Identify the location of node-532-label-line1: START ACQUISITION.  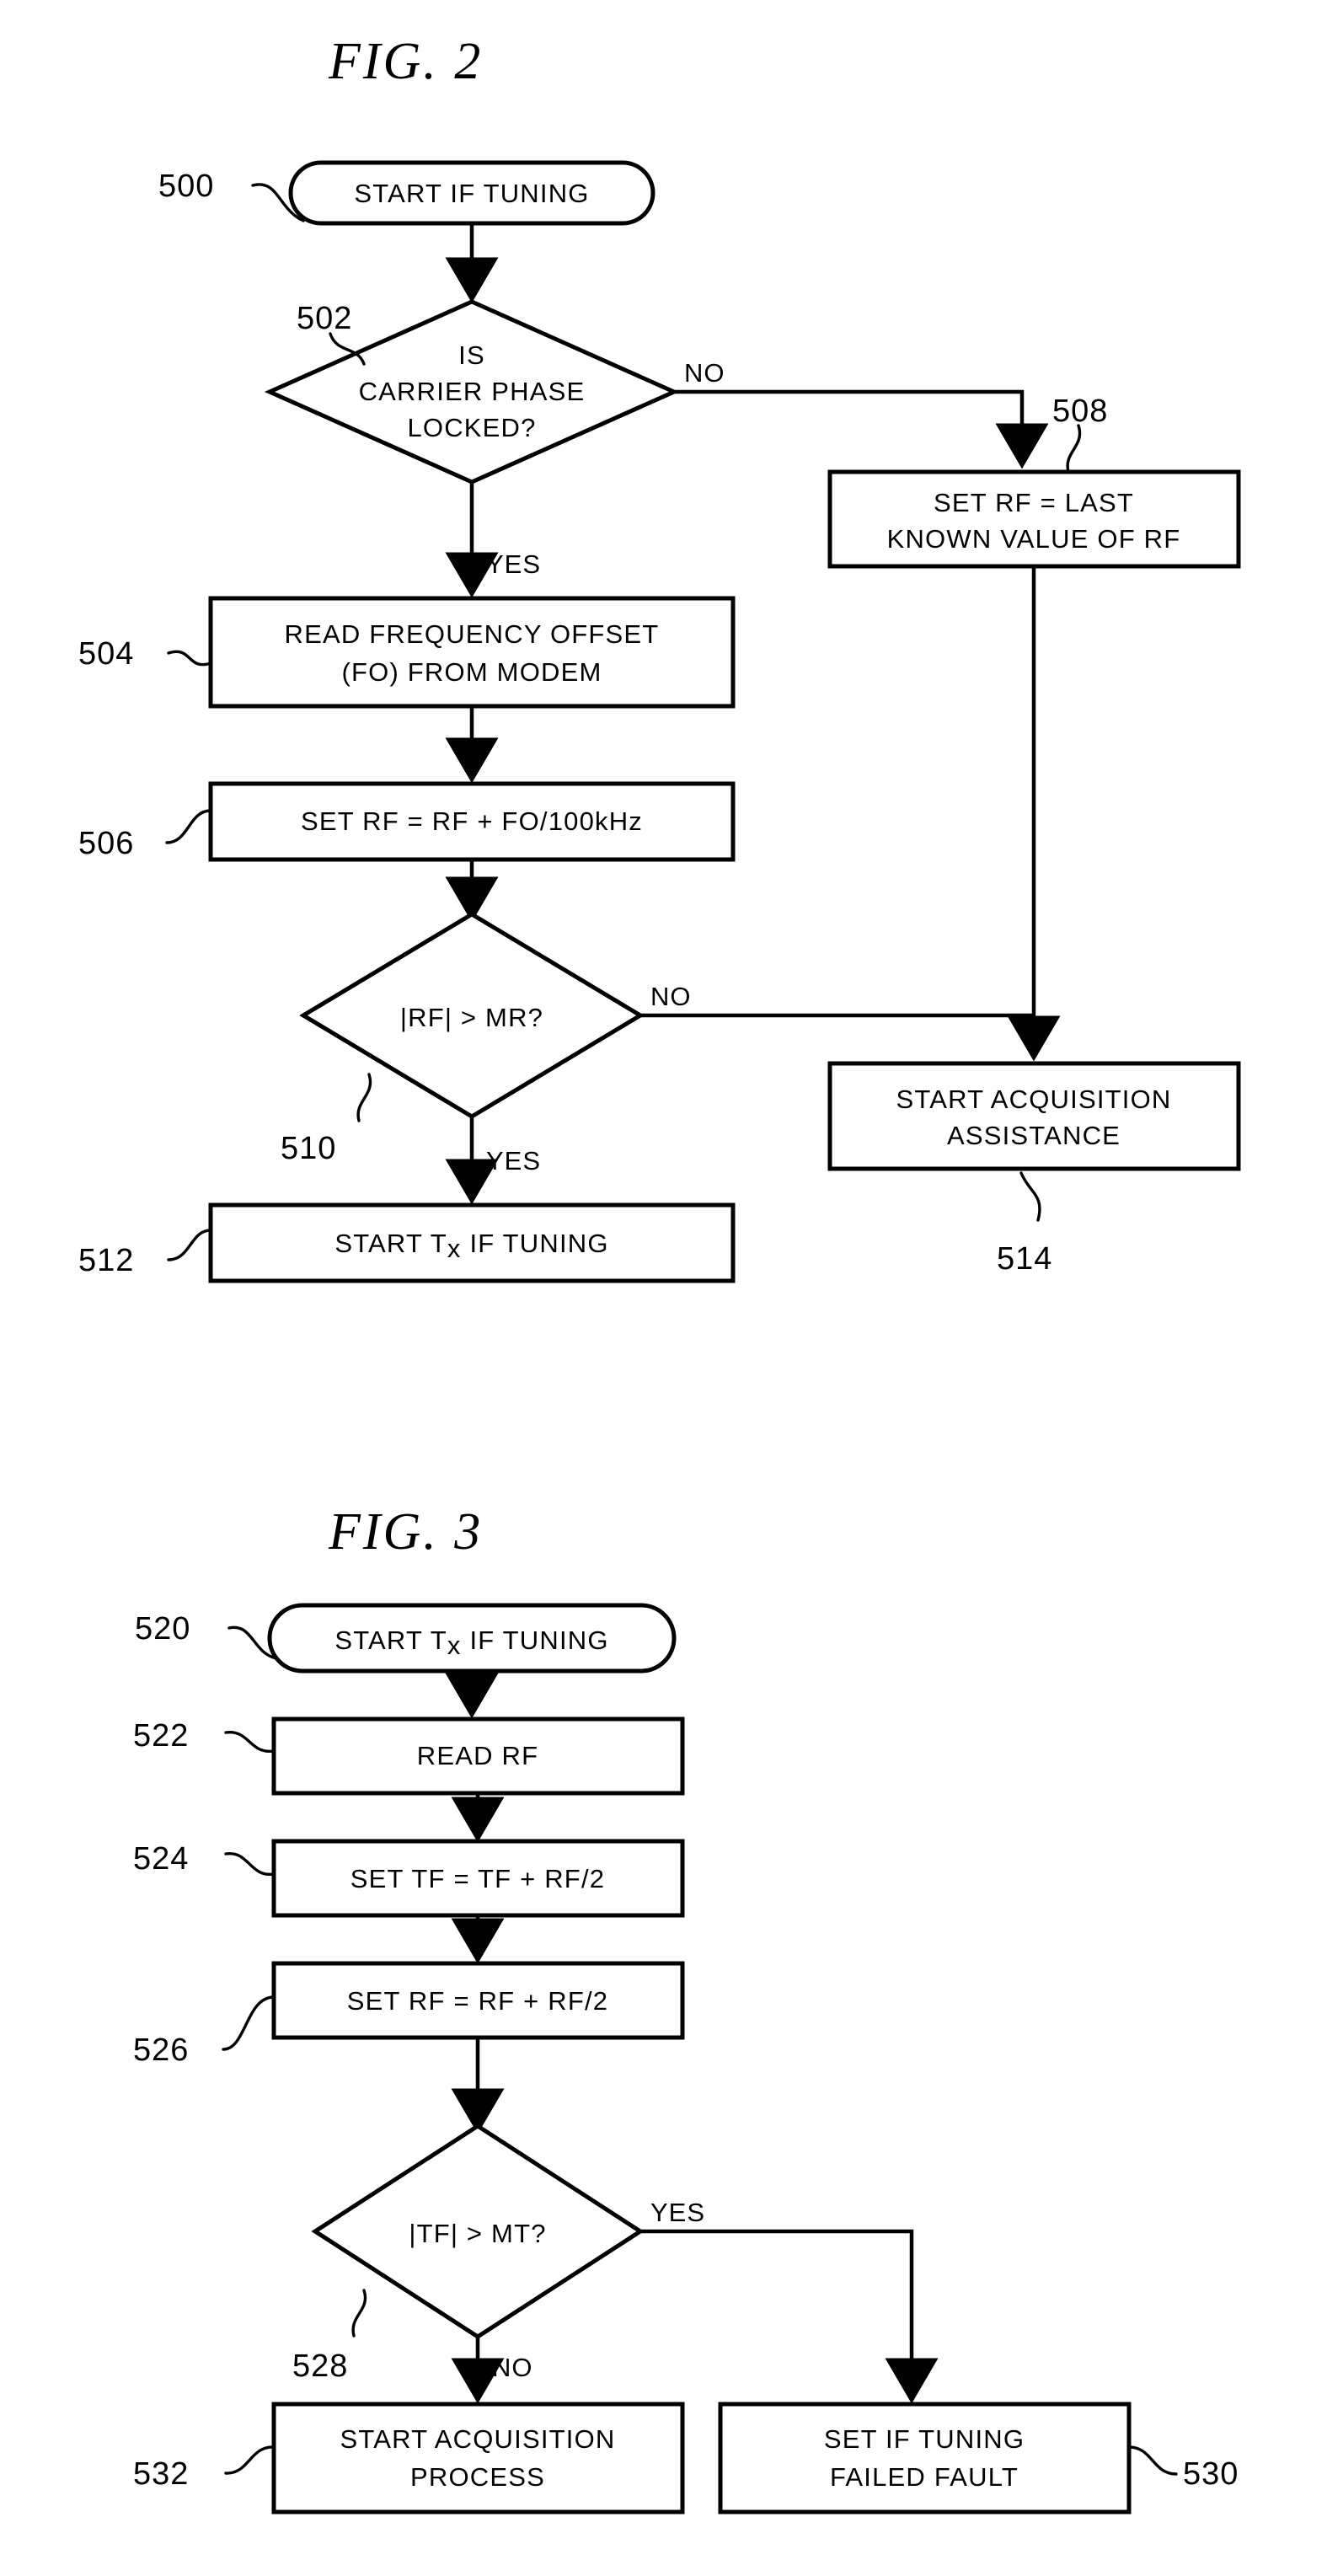
(478, 2439).